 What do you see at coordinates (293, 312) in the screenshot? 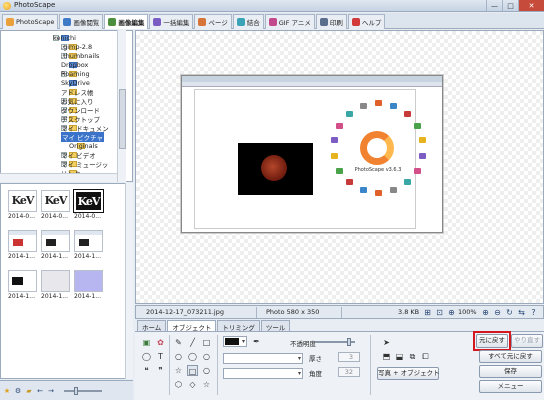
I see `status-dimensions: Photo 580 x 350` at bounding box center [293, 312].